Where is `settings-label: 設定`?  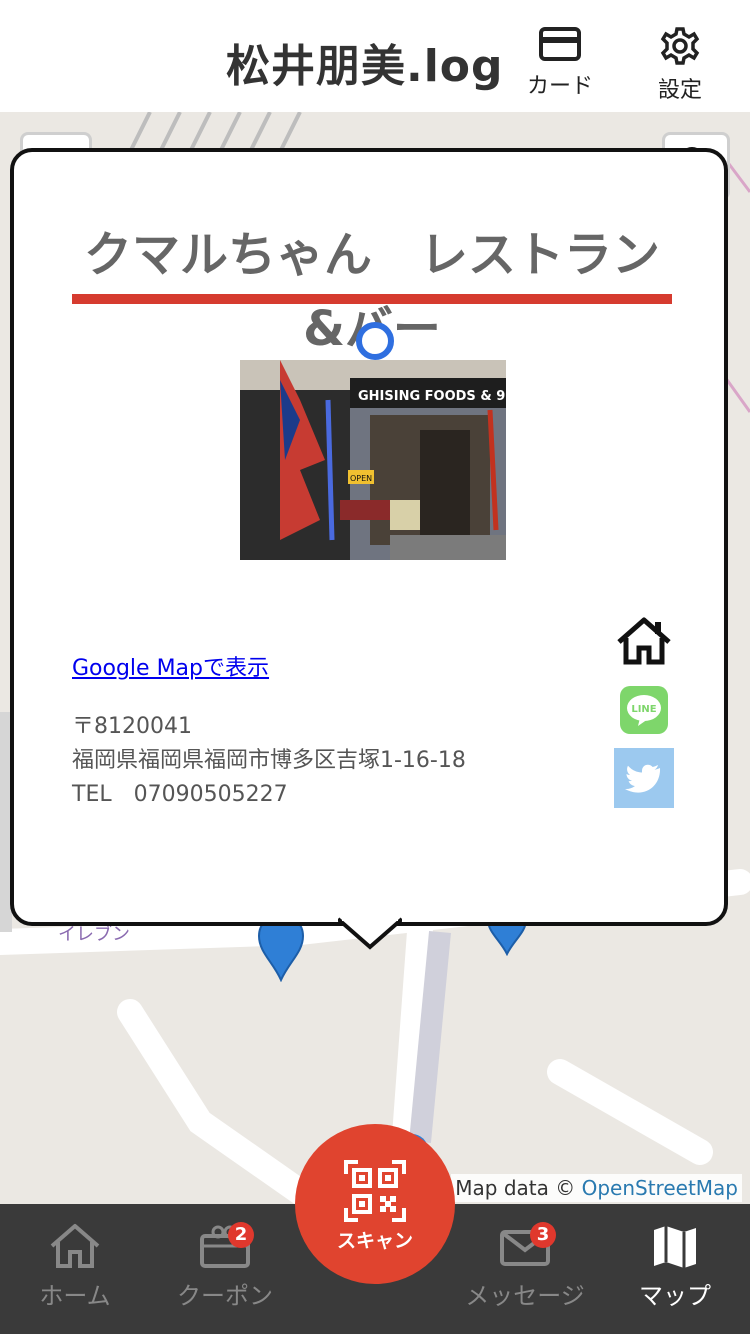
settings-label: 設定 is located at coordinates (679, 90).